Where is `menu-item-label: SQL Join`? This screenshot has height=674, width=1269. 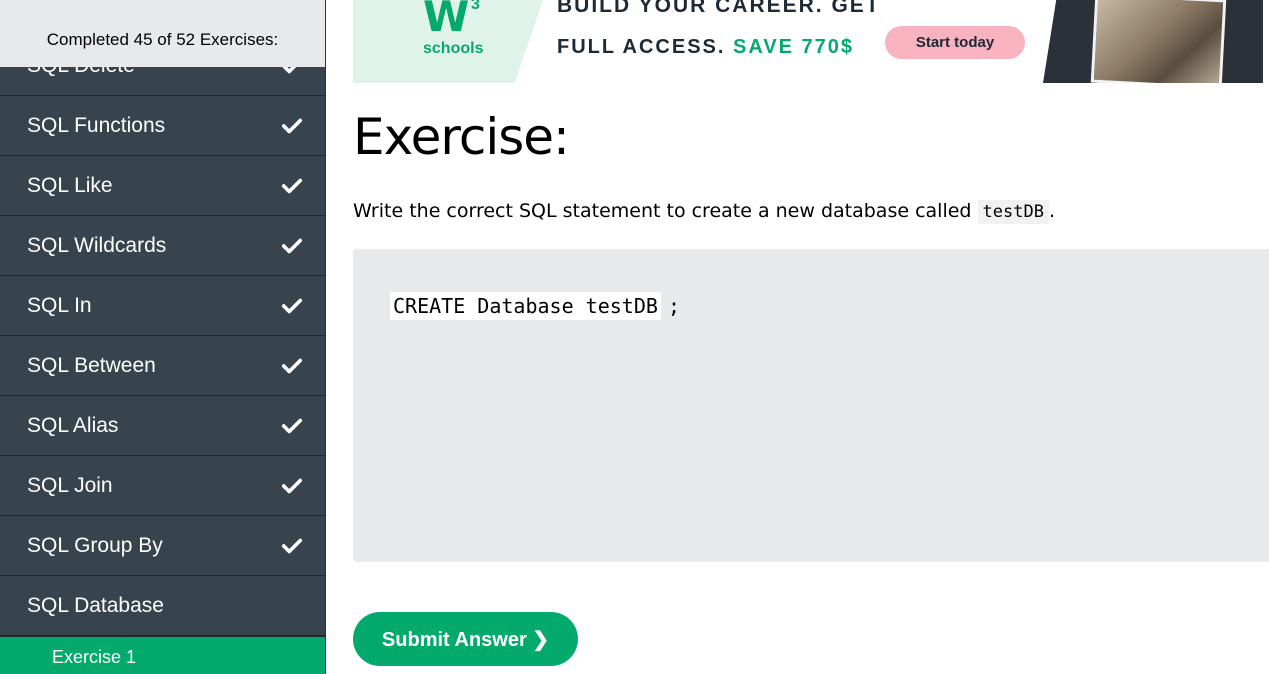
menu-item-label: SQL Join is located at coordinates (70, 485).